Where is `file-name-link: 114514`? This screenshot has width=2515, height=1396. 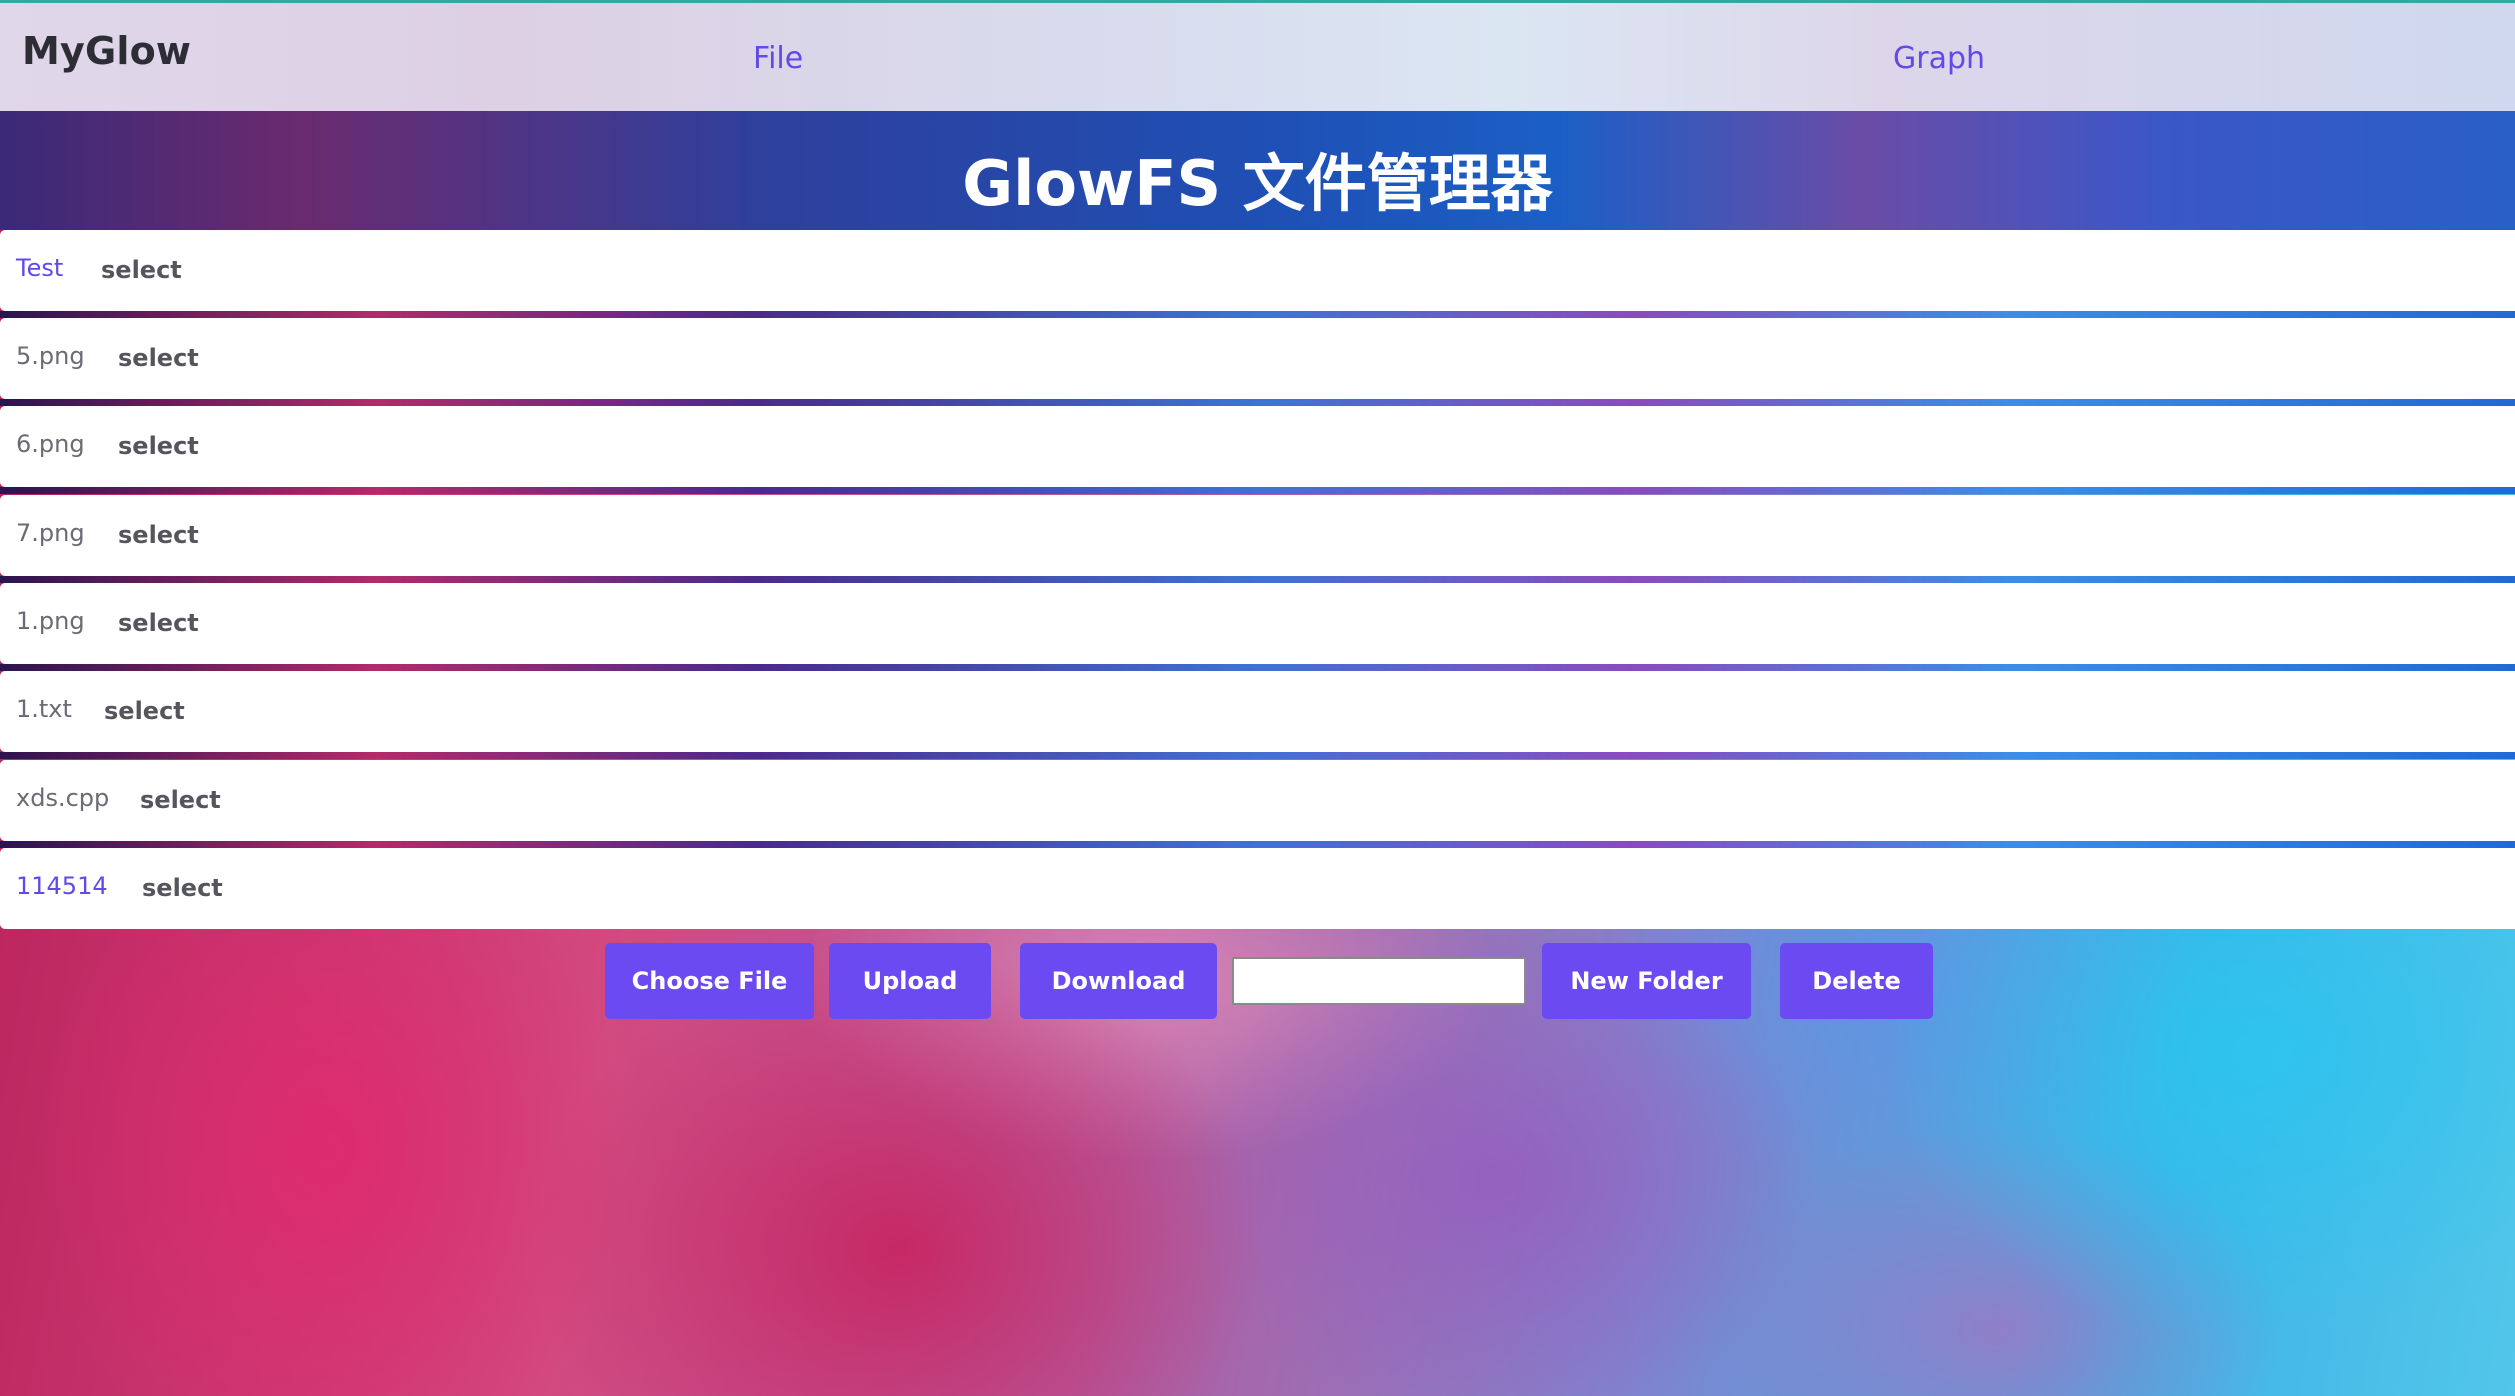 file-name-link: 114514 is located at coordinates (62, 886).